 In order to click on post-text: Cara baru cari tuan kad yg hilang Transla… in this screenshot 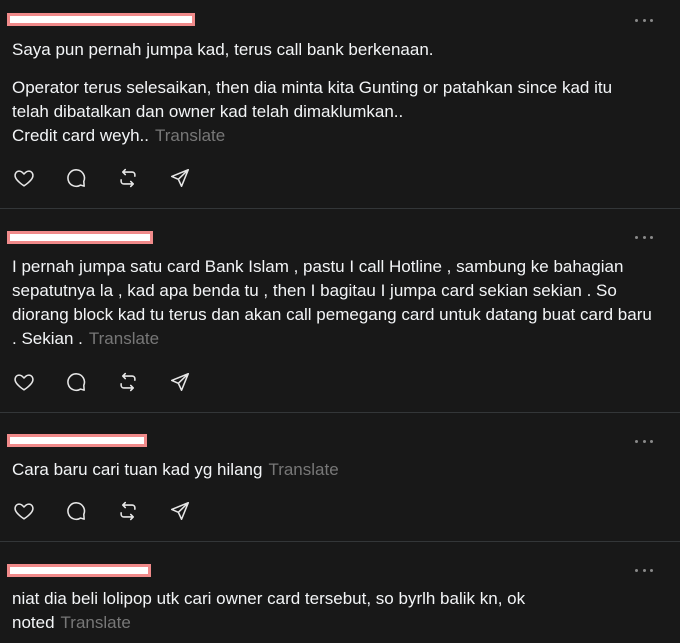, I will do `click(332, 470)`.